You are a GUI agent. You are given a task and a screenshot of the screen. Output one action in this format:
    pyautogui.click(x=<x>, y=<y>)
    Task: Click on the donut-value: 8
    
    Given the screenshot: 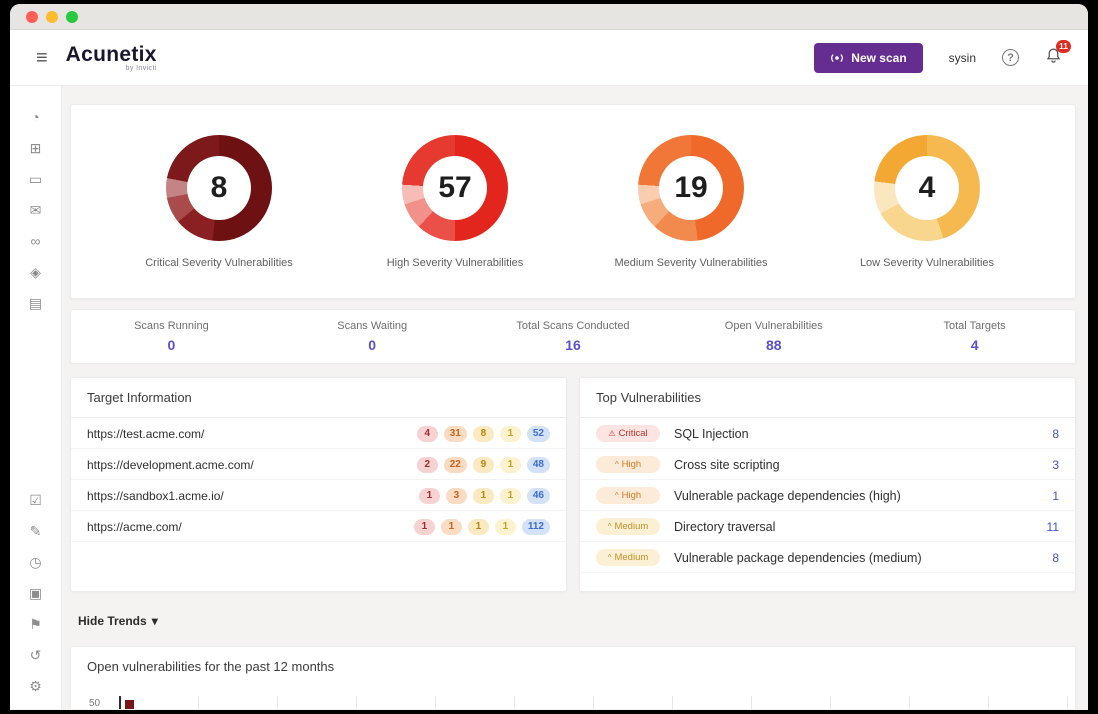 What is the action you would take?
    pyautogui.click(x=219, y=187)
    